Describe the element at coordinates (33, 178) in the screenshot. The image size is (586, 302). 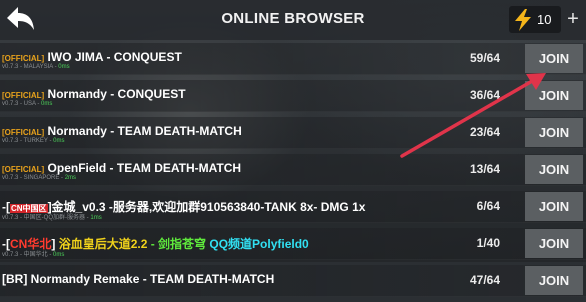
I see `server-version-region: v0.7.3 - SINGAPORE -` at that location.